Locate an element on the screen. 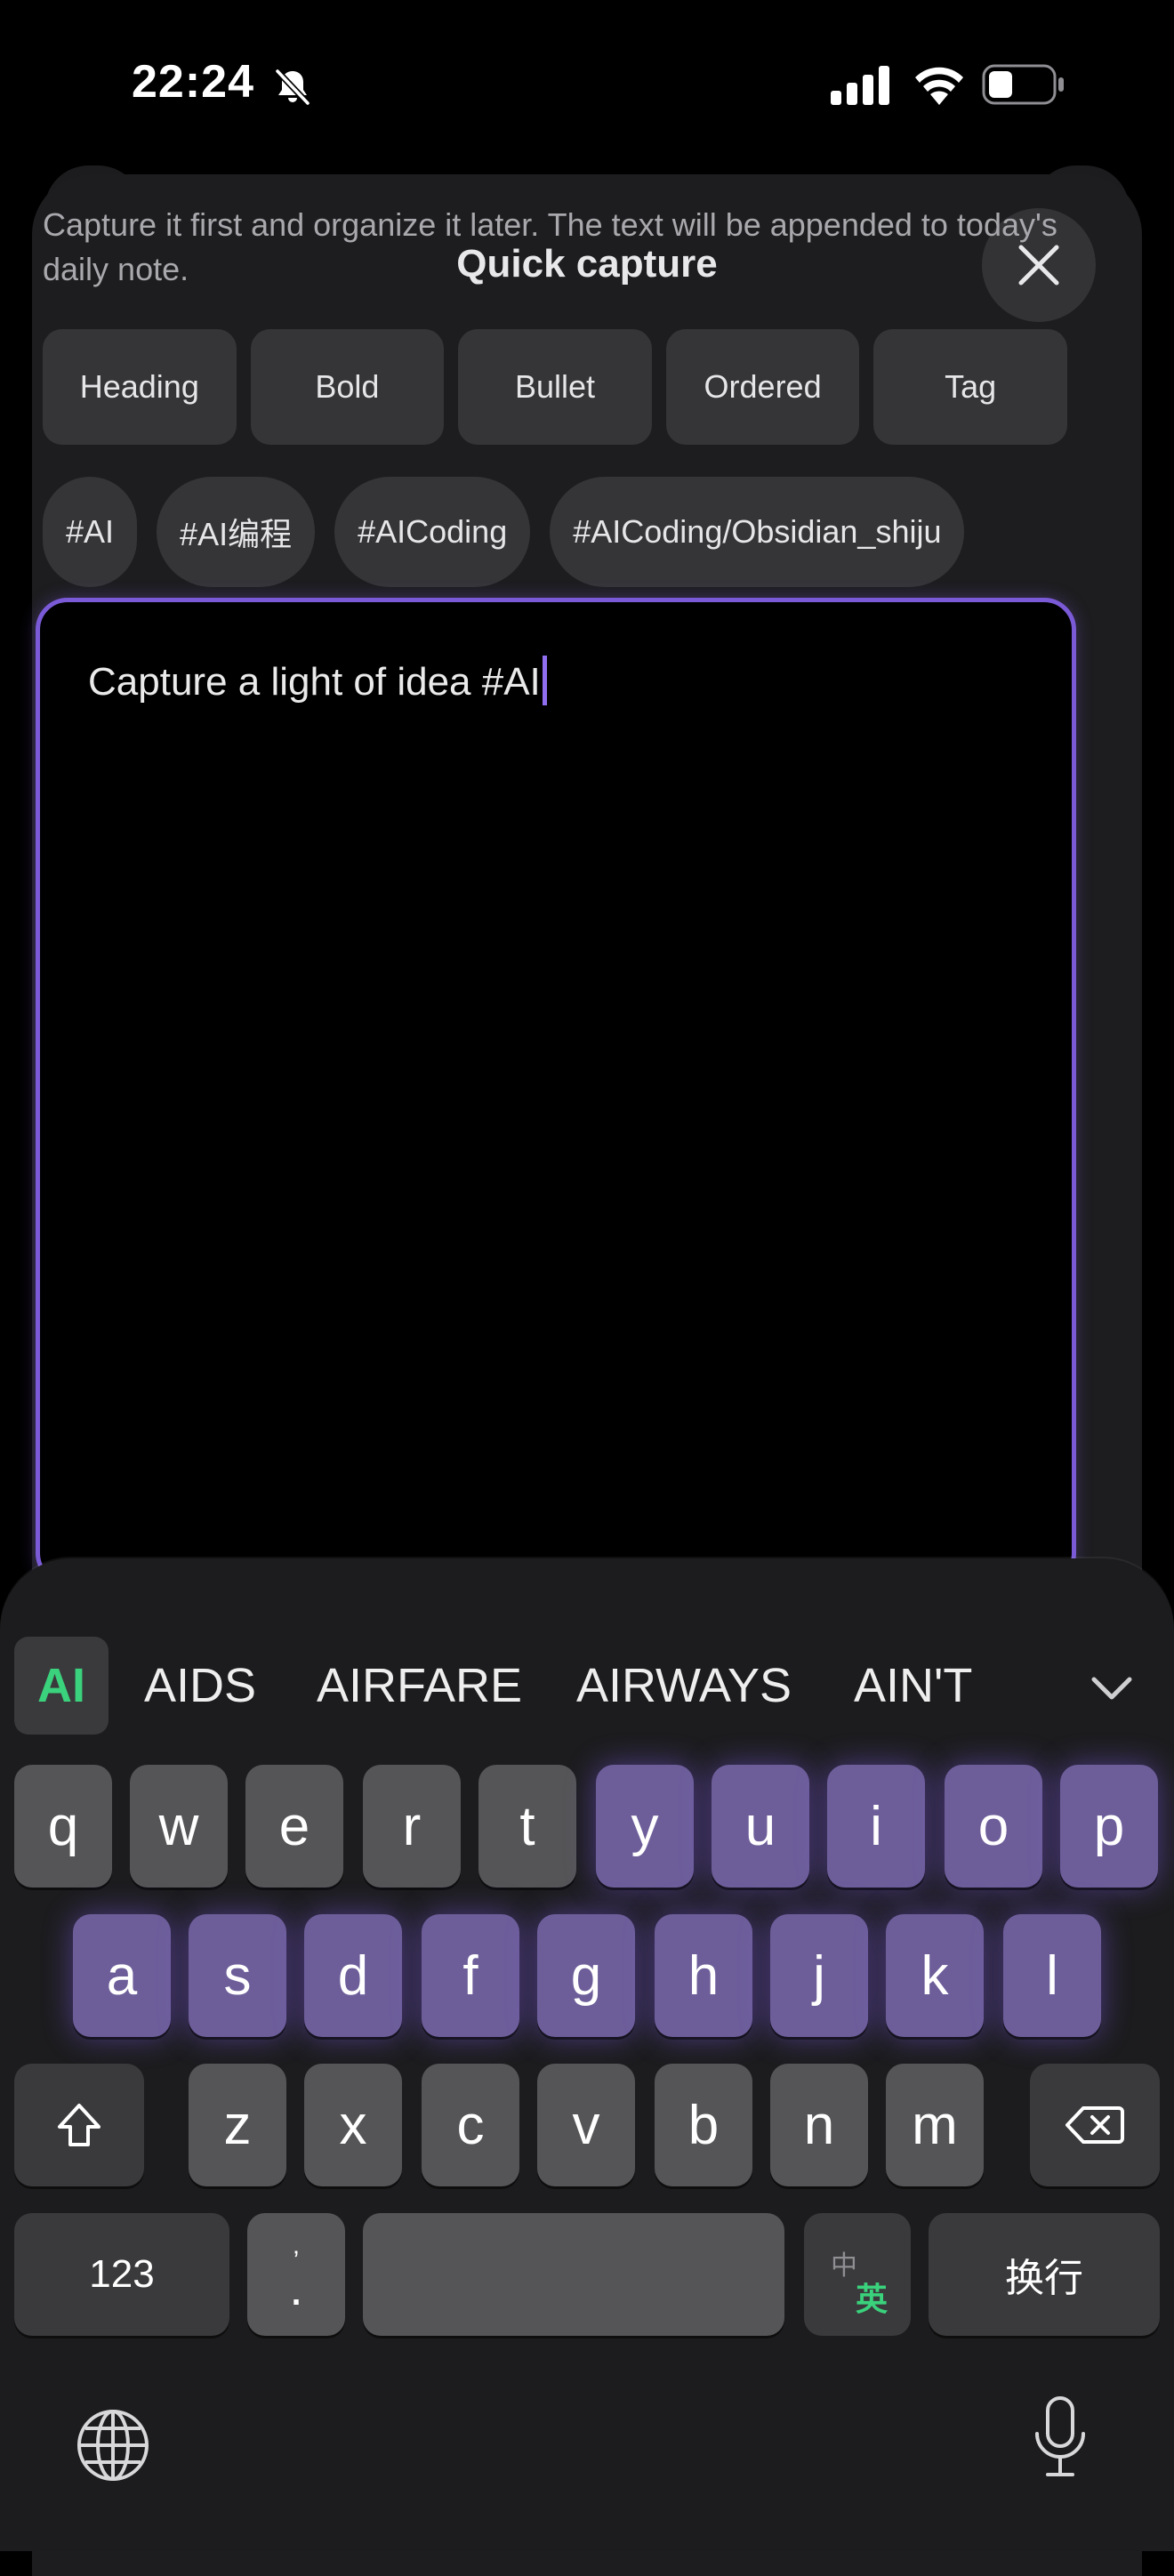 The height and width of the screenshot is (2576, 1174). editor-text: Capture a light of idea #AI is located at coordinates (314, 682).